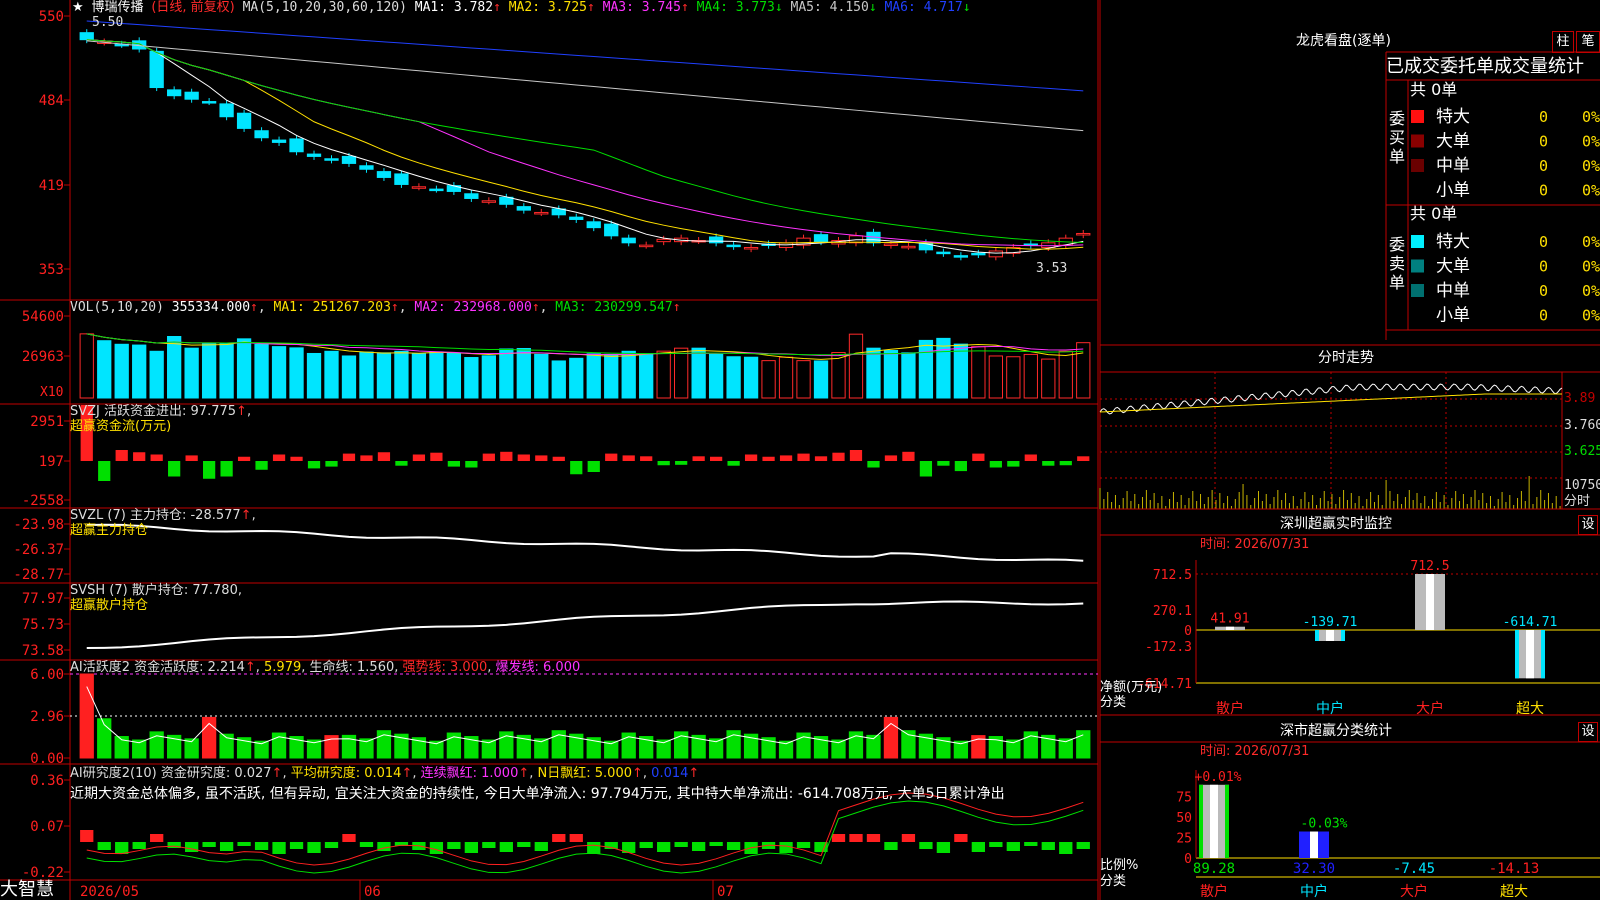 The height and width of the screenshot is (900, 1600). What do you see at coordinates (1314, 844) in the screenshot?
I see `class-bar-highlight` at bounding box center [1314, 844].